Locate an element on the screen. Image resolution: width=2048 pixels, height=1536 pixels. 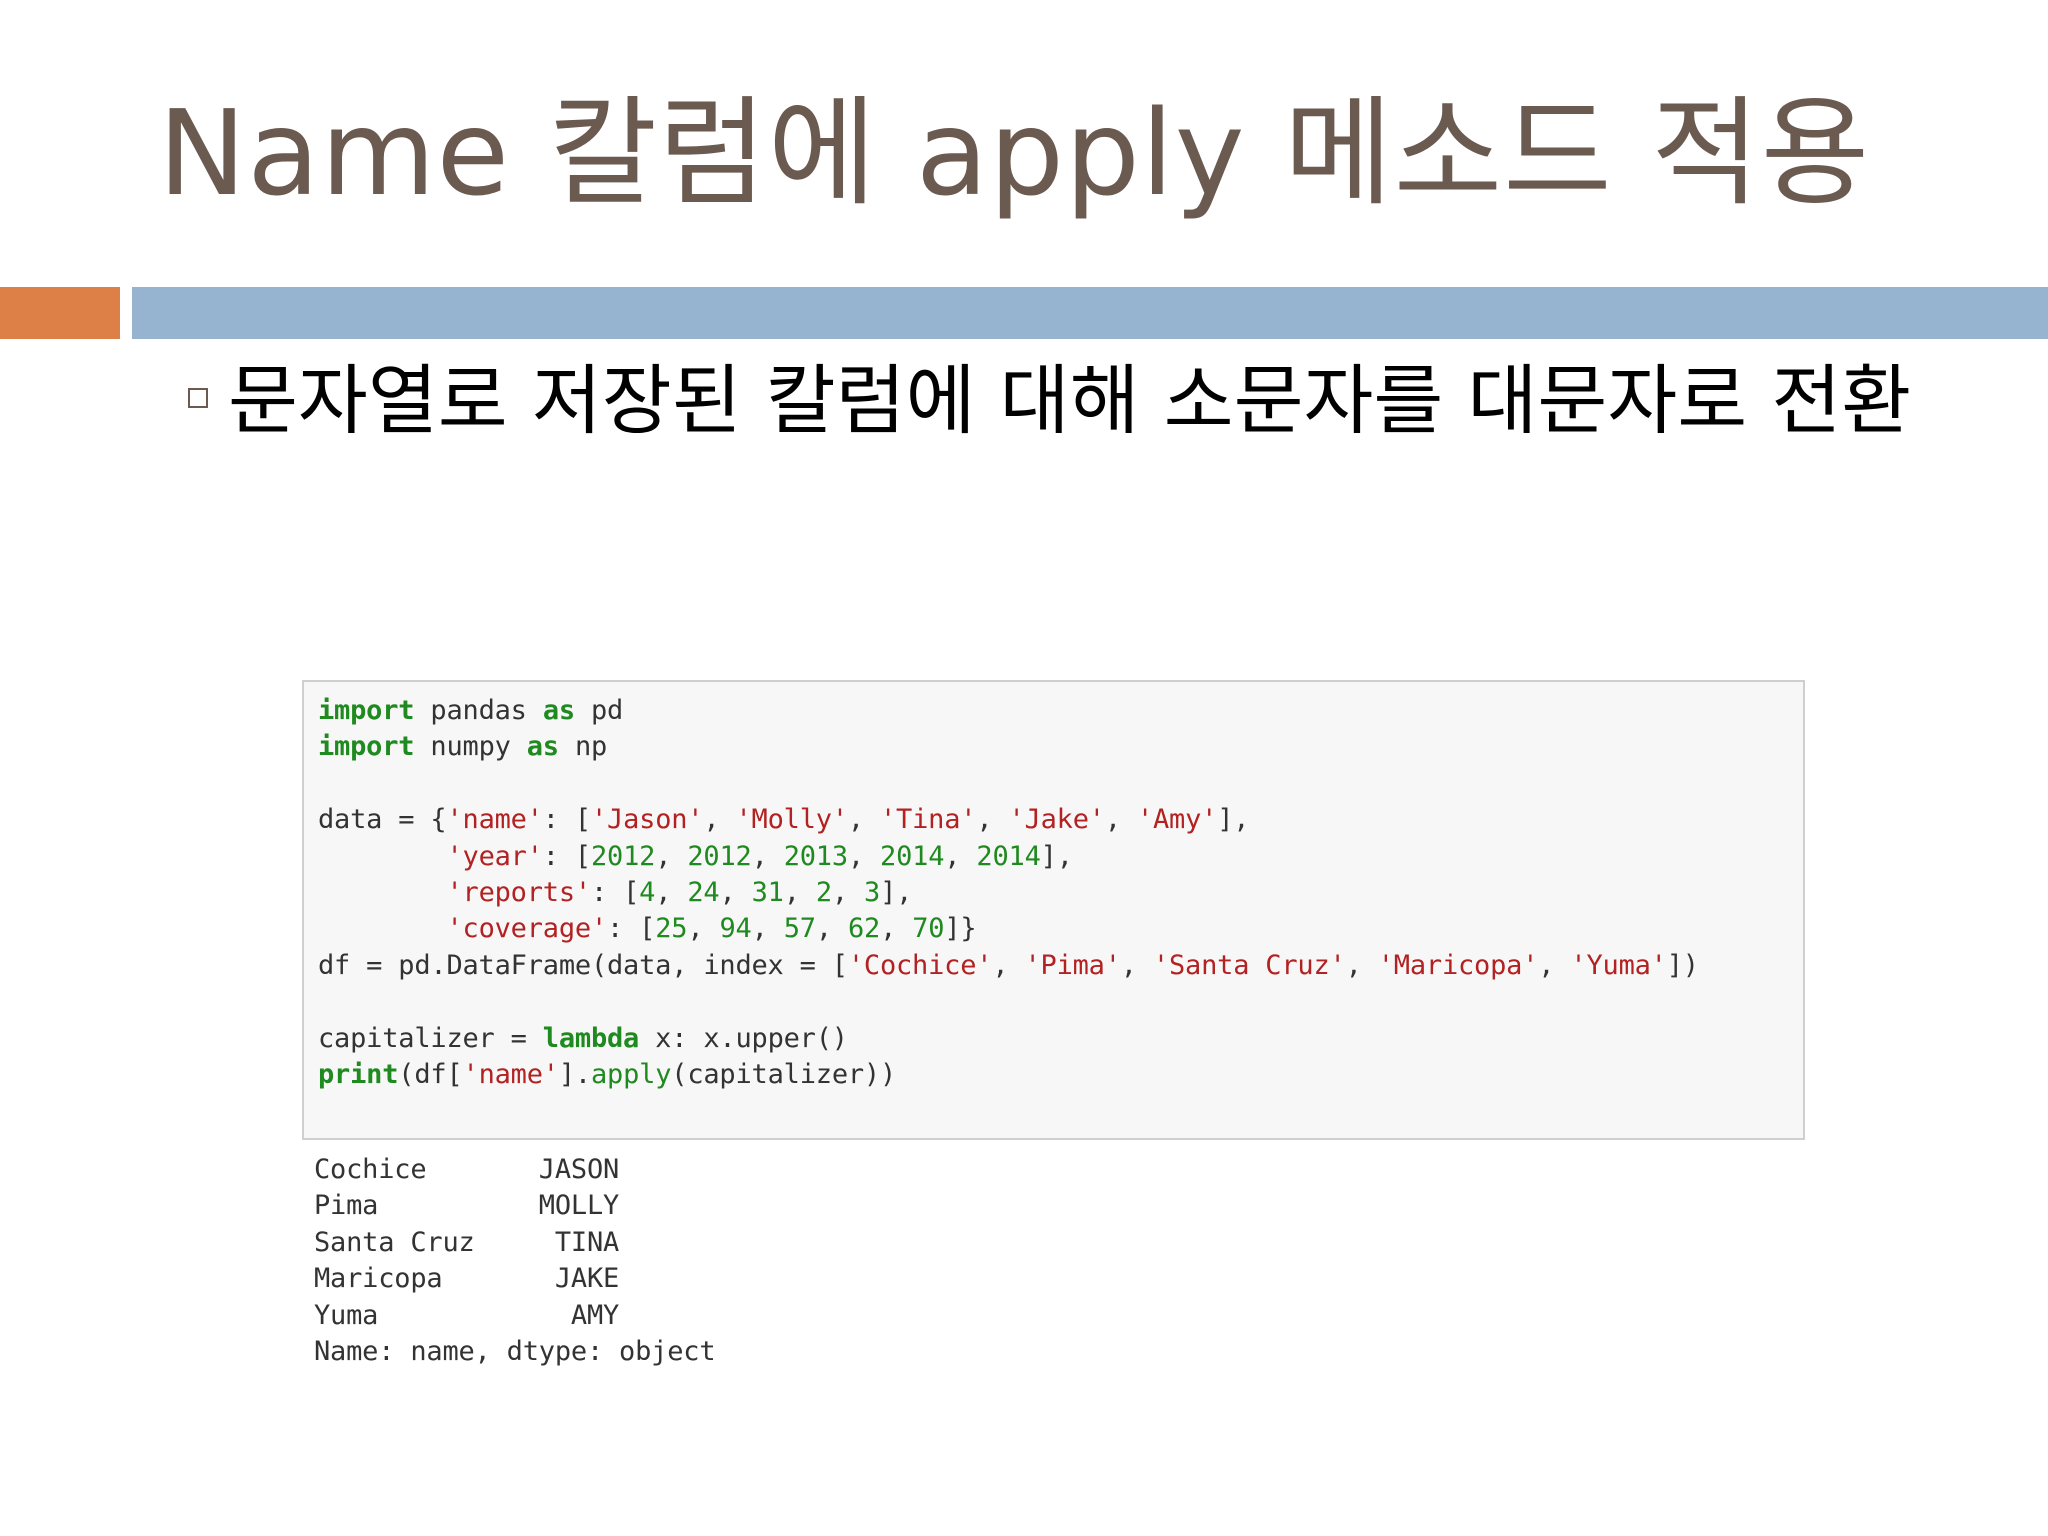
output-line: Yuma AMY is located at coordinates (467, 1315).